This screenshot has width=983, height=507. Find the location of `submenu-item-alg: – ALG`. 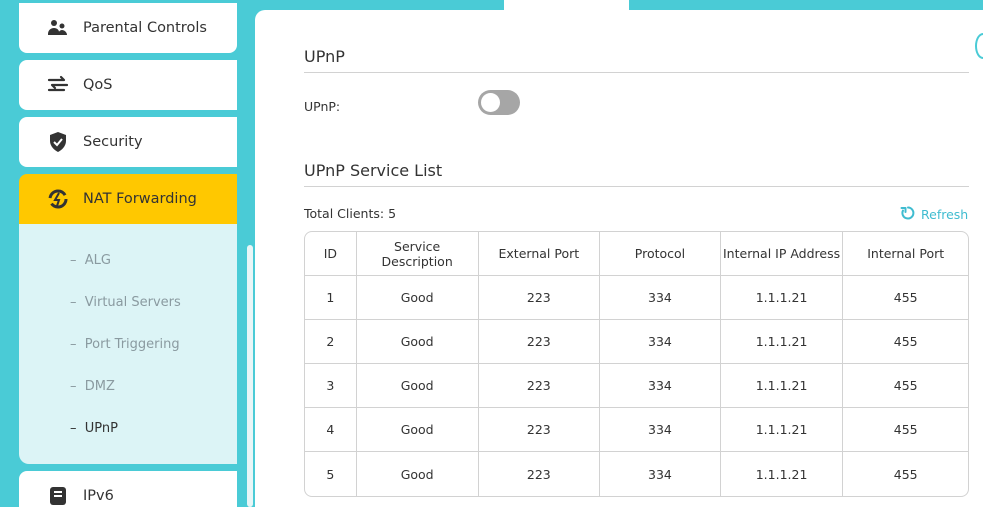

submenu-item-alg: – ALG is located at coordinates (90, 260).